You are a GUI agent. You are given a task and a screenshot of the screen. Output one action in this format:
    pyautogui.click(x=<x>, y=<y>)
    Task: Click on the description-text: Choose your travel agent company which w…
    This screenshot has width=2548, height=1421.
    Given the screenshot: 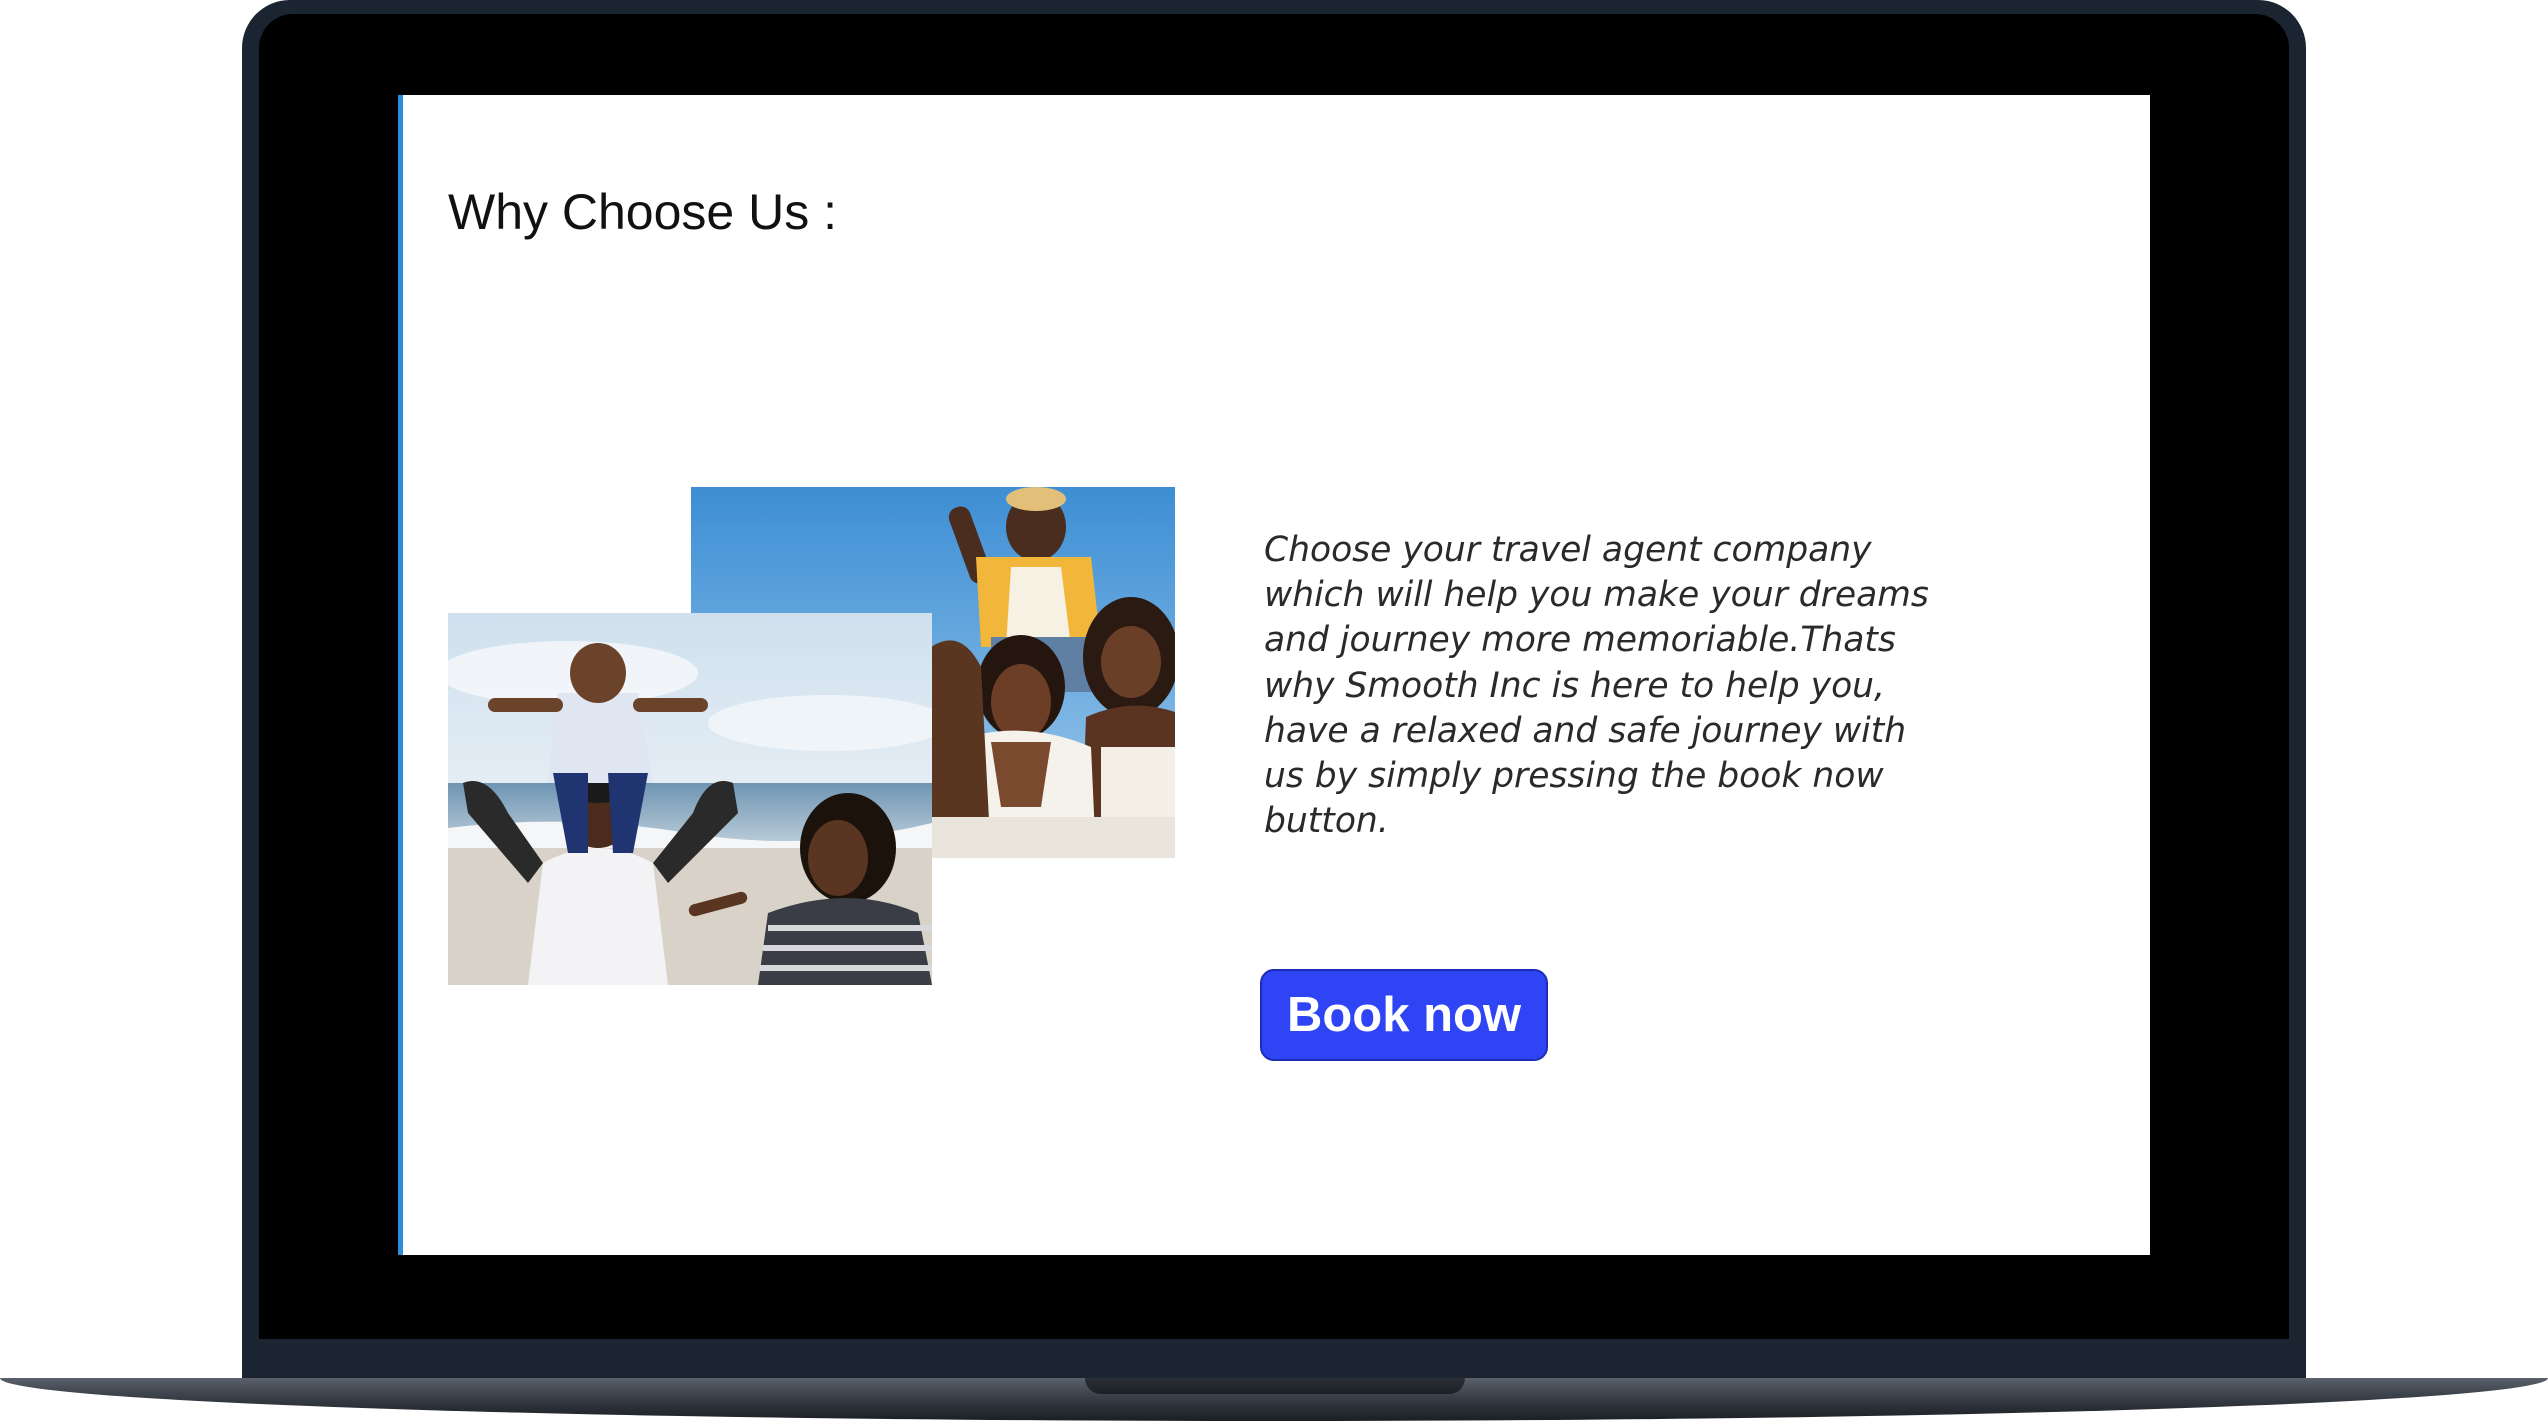 What is the action you would take?
    pyautogui.click(x=1596, y=686)
    